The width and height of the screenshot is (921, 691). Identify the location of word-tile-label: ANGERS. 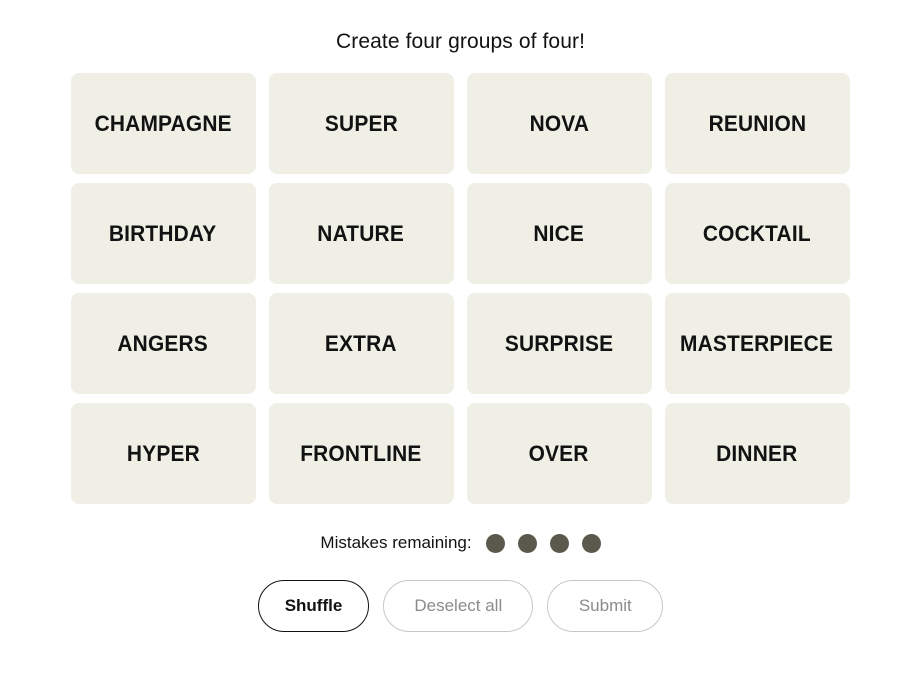
(163, 343).